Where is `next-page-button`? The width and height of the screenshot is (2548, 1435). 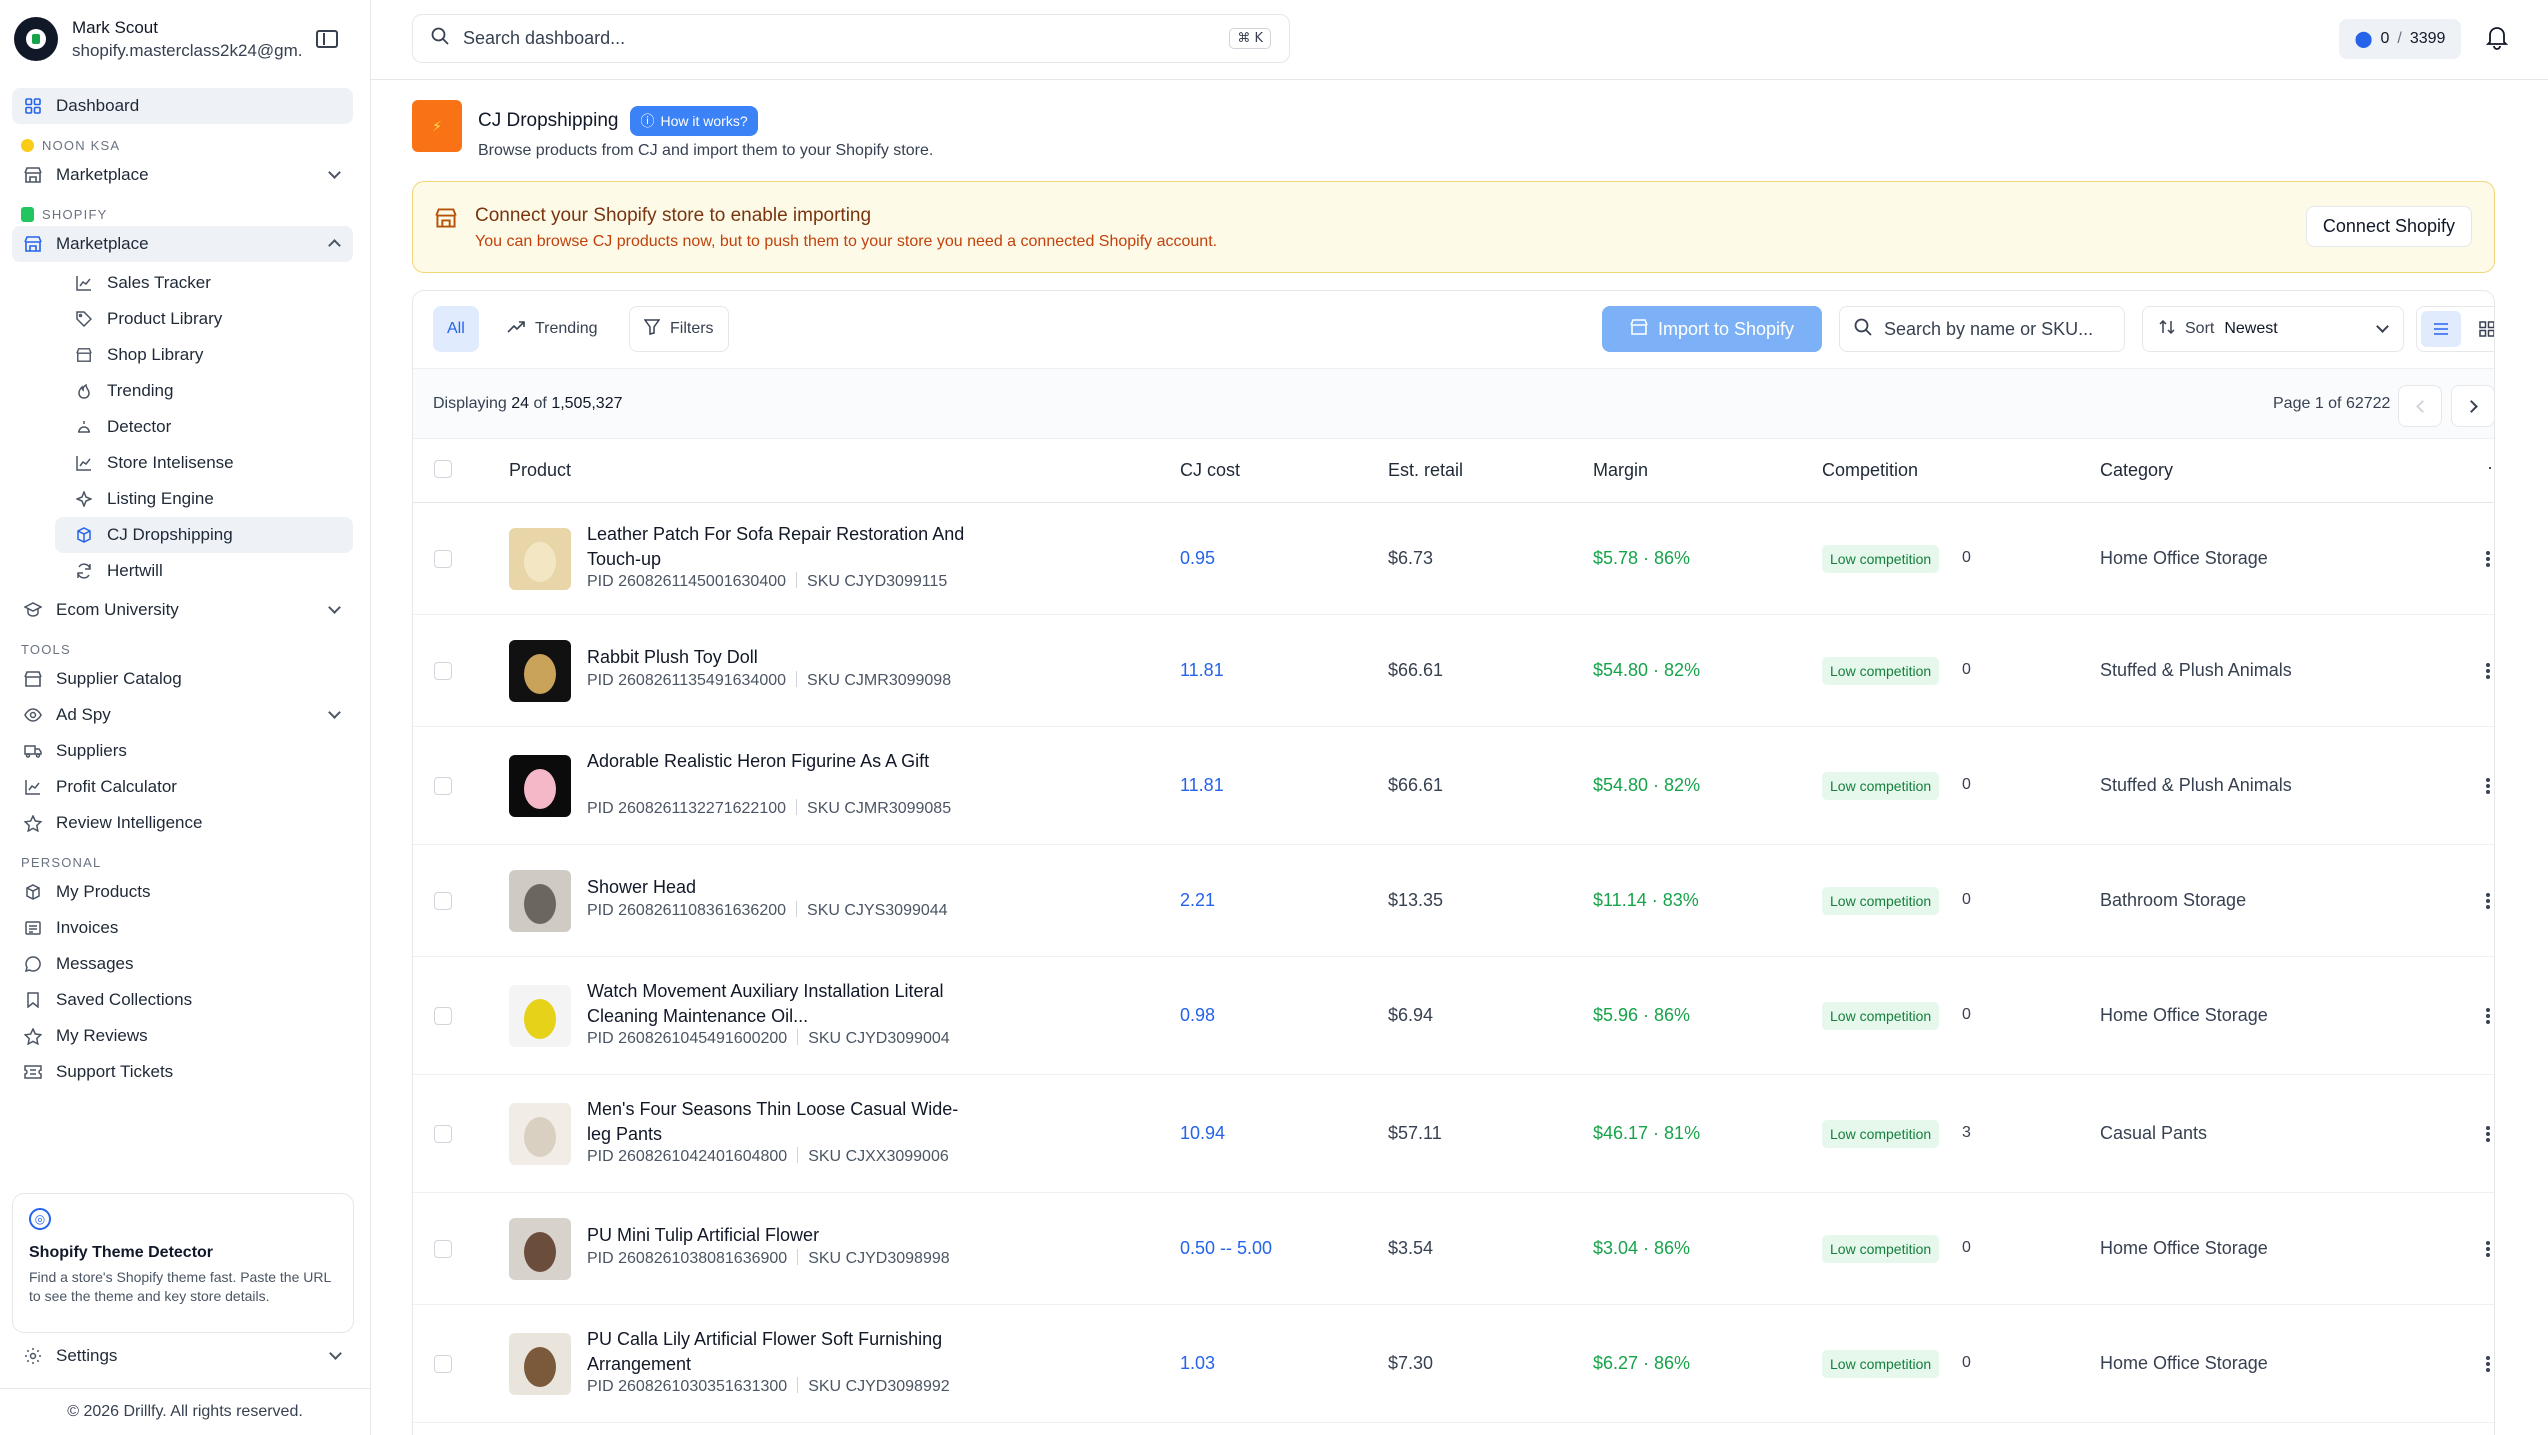
next-page-button is located at coordinates (2472, 406).